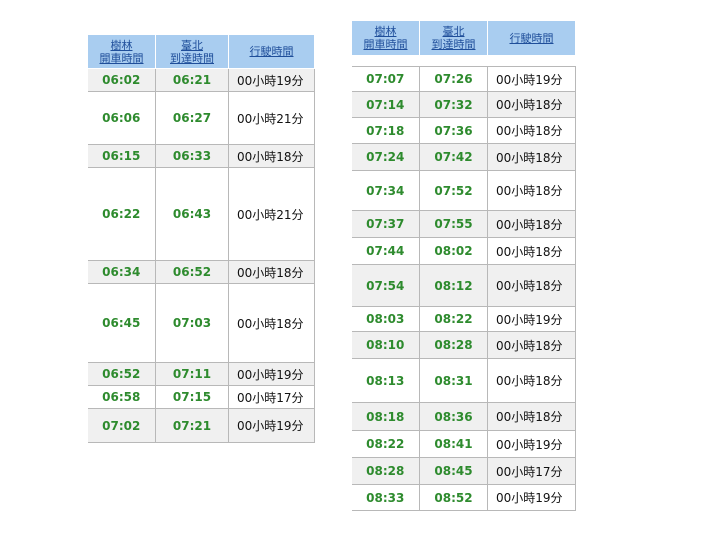  Describe the element at coordinates (192, 118) in the screenshot. I see `arrival-time: 06:27` at that location.